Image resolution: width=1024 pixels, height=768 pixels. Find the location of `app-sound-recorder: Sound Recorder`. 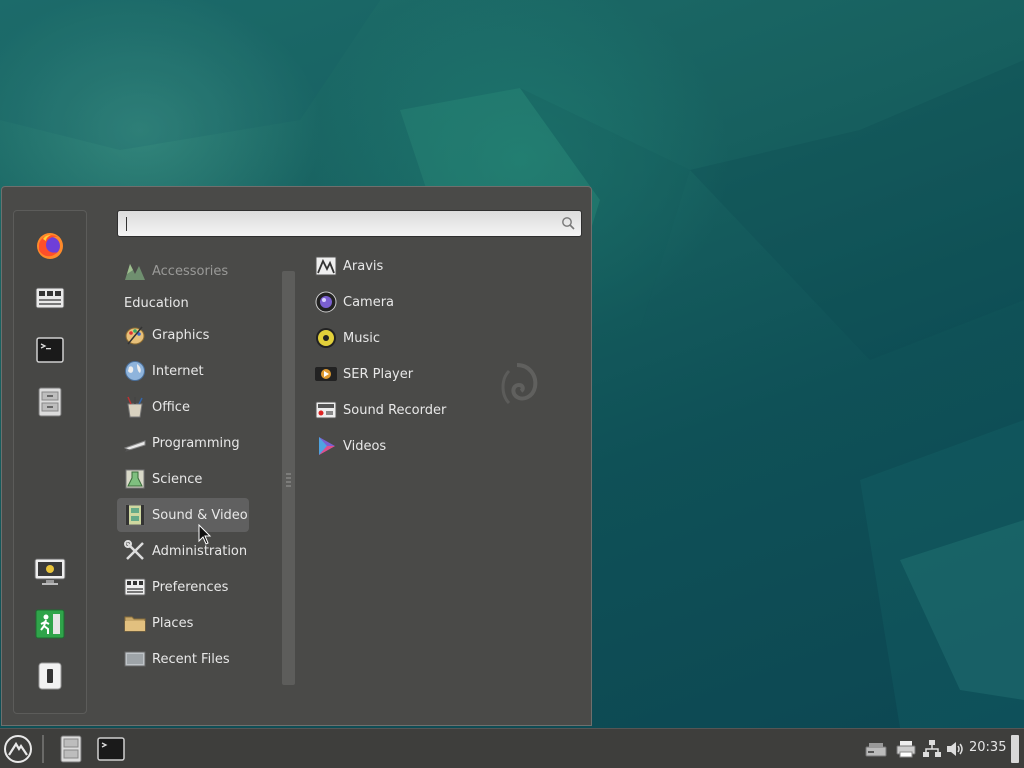

app-sound-recorder: Sound Recorder is located at coordinates (380, 410).